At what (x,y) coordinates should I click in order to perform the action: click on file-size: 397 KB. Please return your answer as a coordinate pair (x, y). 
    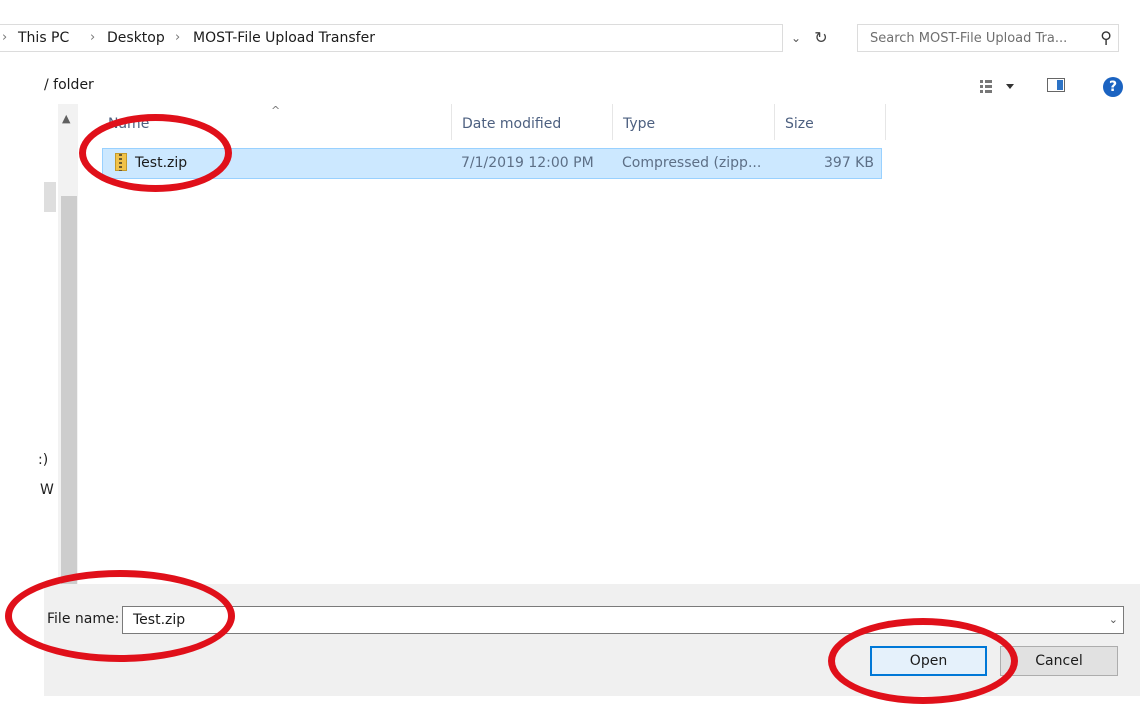
    Looking at the image, I should click on (849, 163).